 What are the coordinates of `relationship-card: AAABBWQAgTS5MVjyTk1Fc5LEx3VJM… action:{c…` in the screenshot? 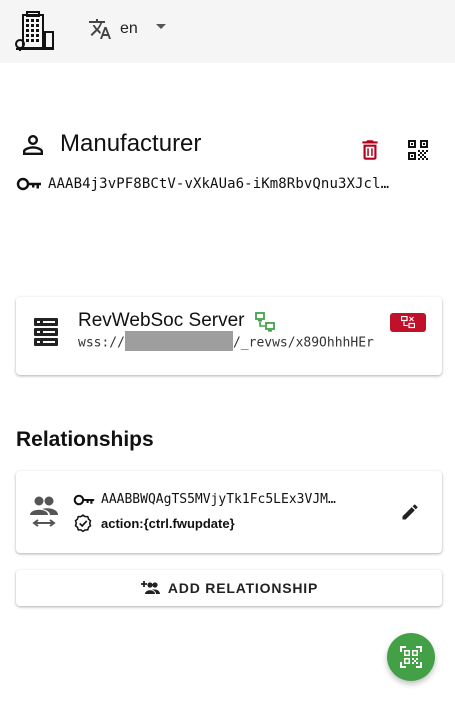 It's located at (229, 512).